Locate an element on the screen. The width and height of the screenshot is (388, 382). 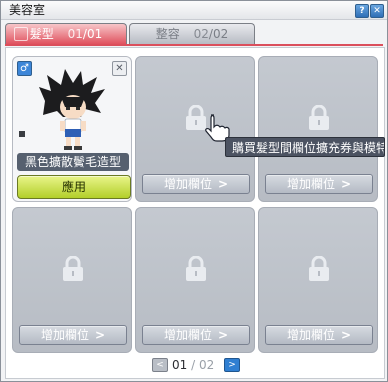
hair-tab-icon is located at coordinates (21, 34).